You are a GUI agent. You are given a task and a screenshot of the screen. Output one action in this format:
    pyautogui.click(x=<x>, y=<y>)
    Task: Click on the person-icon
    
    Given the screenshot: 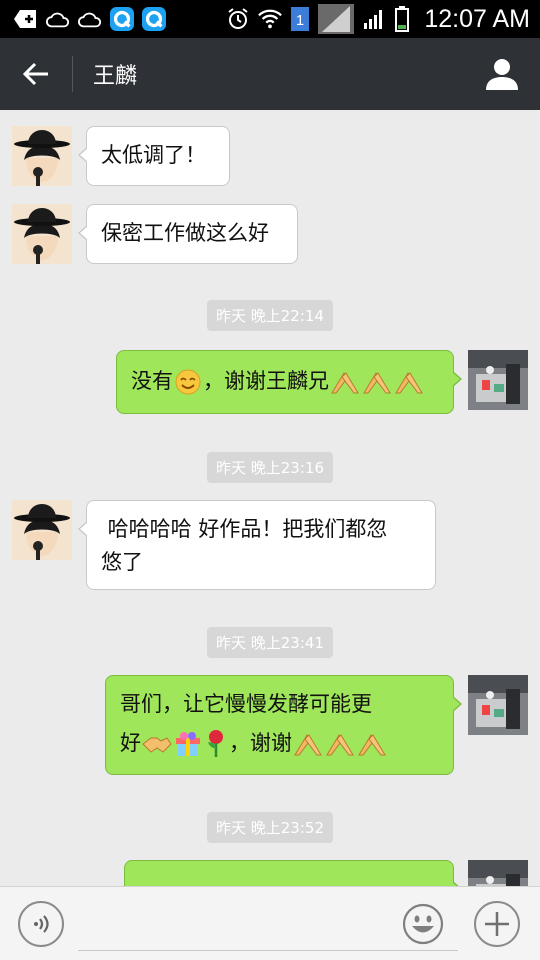 What is the action you would take?
    pyautogui.click(x=502, y=74)
    